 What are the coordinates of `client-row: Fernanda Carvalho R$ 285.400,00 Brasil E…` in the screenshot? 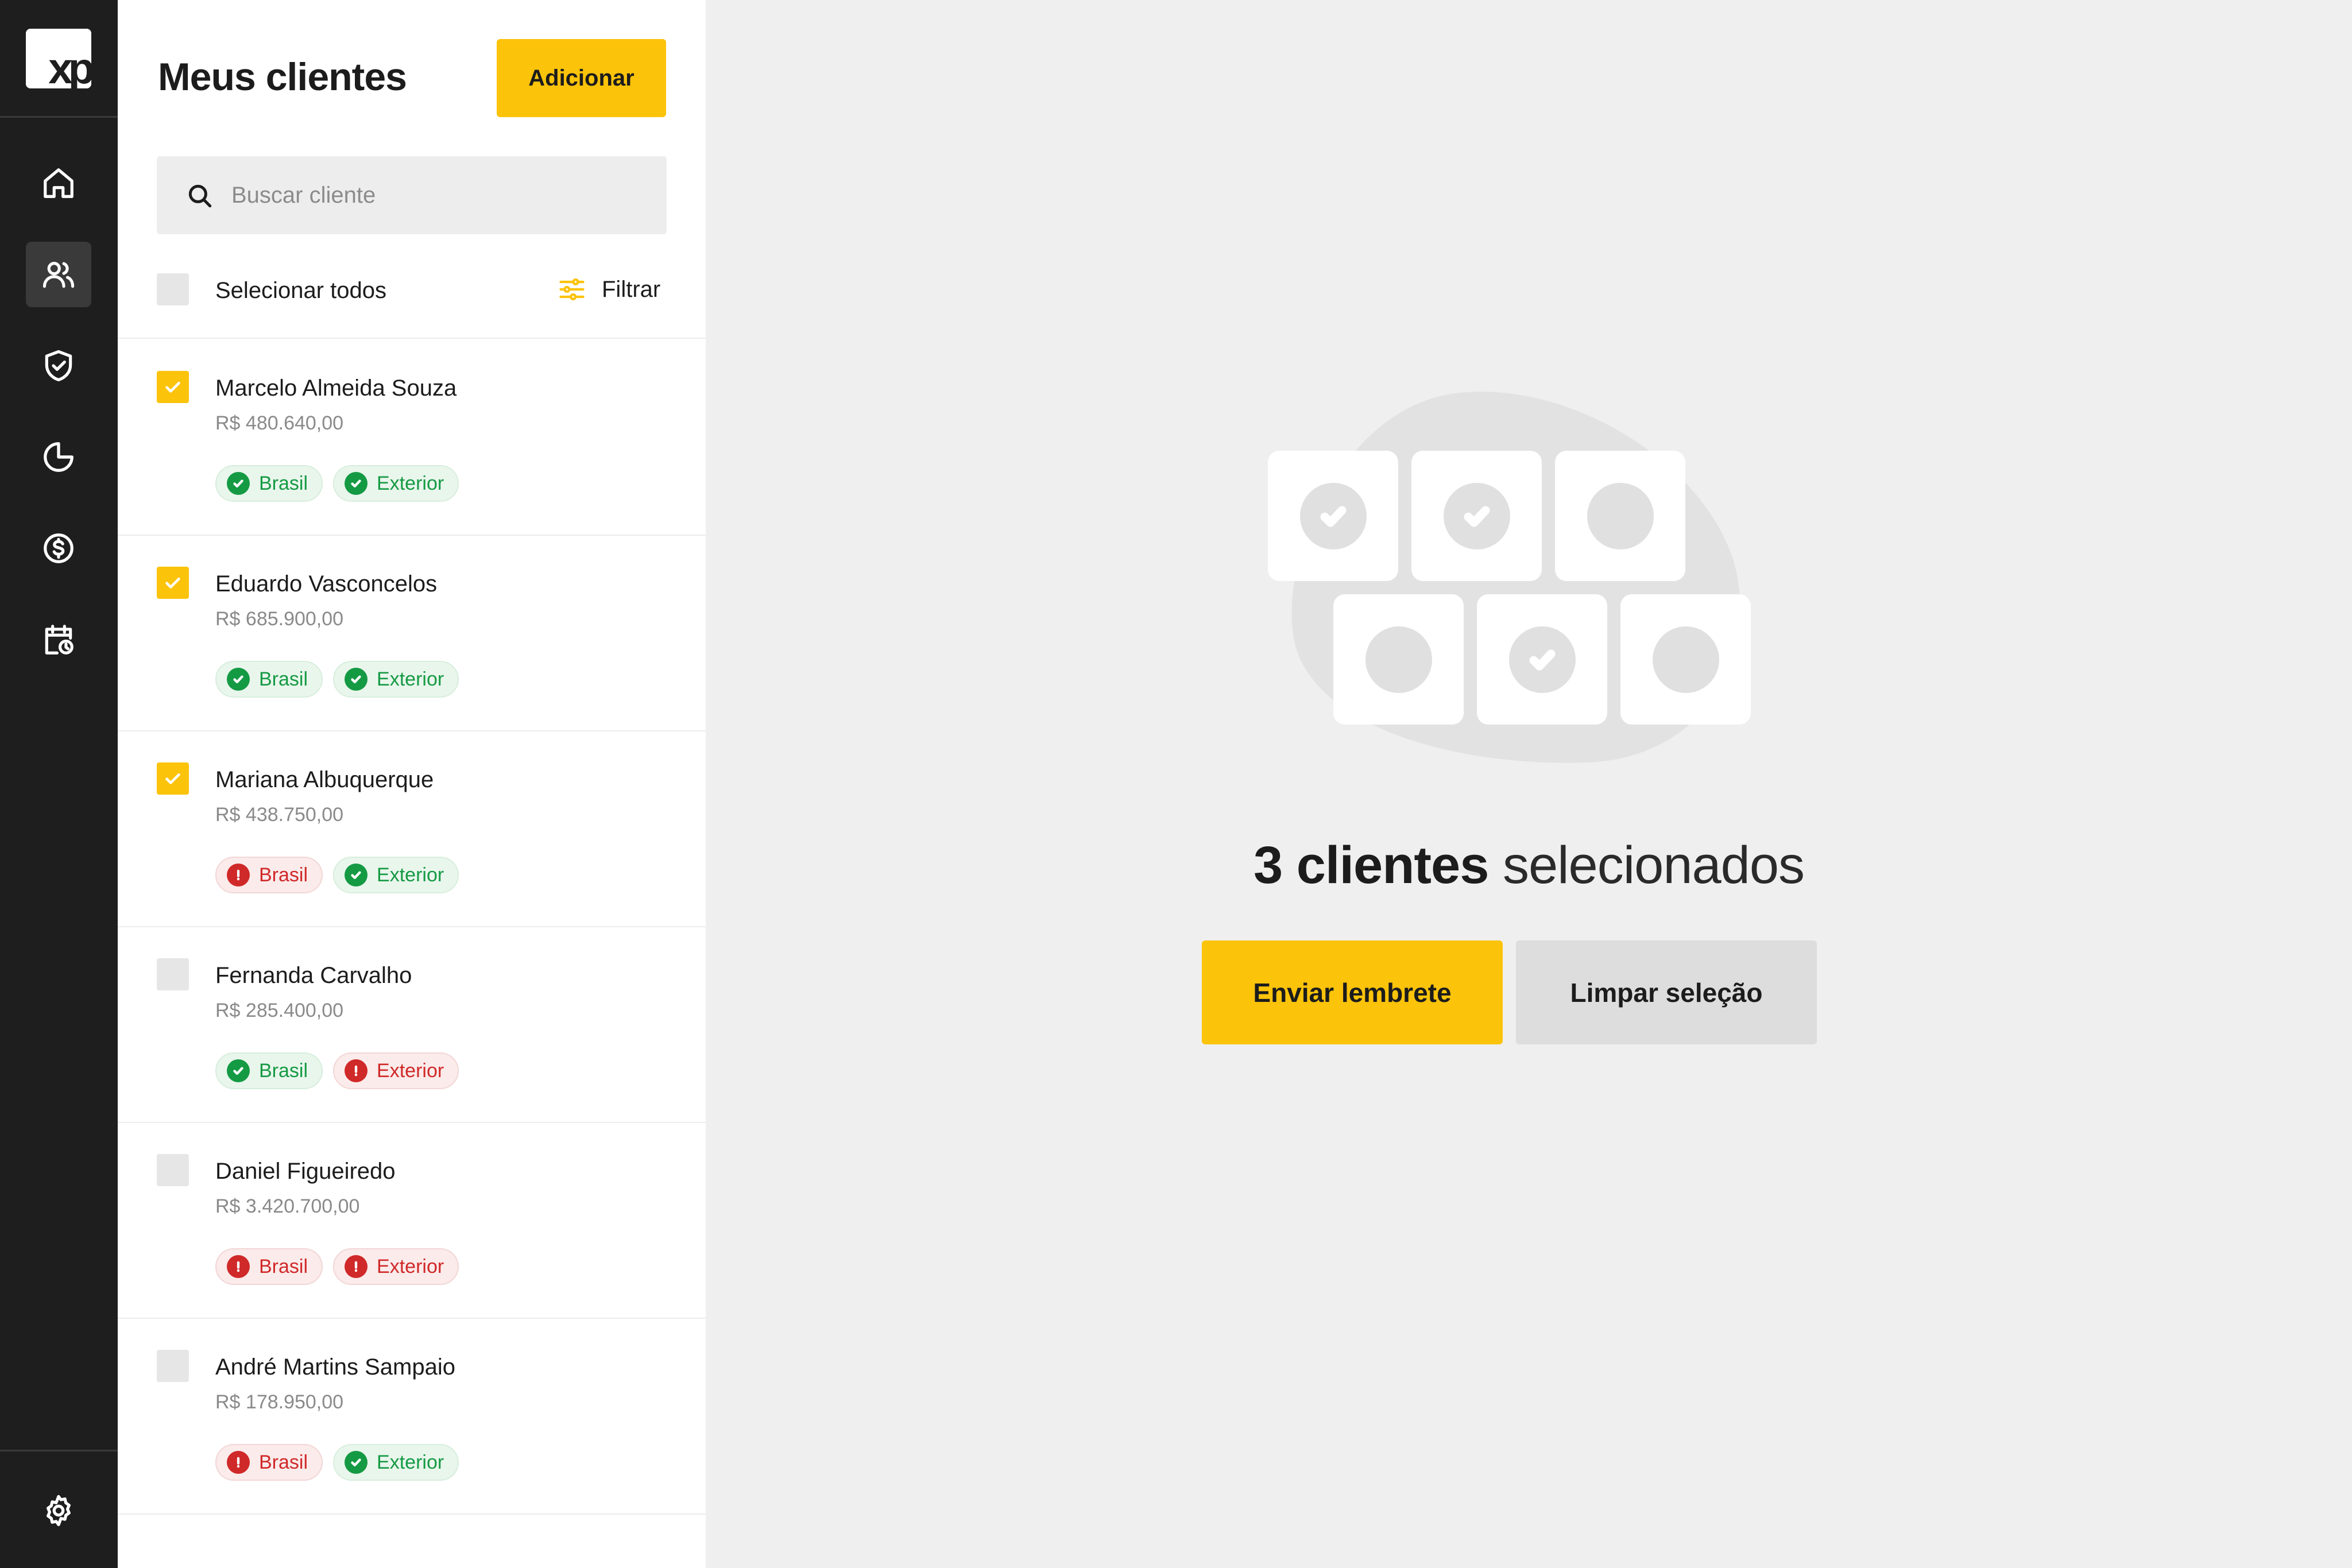 It's located at (412, 1025).